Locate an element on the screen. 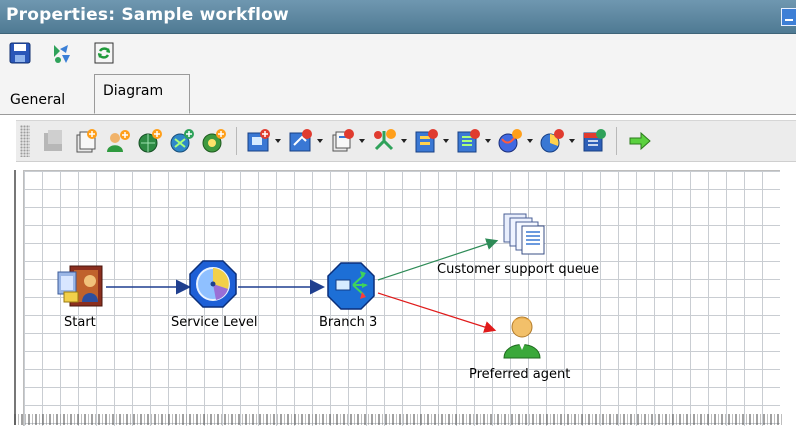 Image resolution: width=796 pixels, height=426 pixels. node-preferred-agent is located at coordinates (522, 339).